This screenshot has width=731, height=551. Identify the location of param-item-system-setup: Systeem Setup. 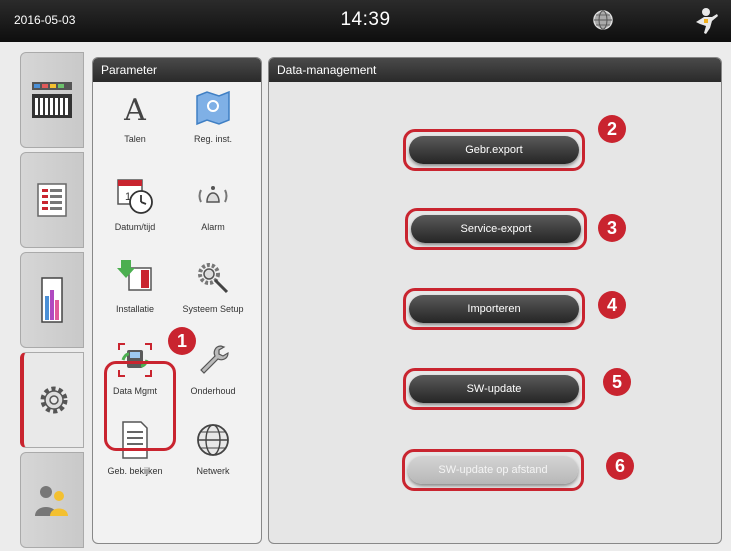
(213, 286).